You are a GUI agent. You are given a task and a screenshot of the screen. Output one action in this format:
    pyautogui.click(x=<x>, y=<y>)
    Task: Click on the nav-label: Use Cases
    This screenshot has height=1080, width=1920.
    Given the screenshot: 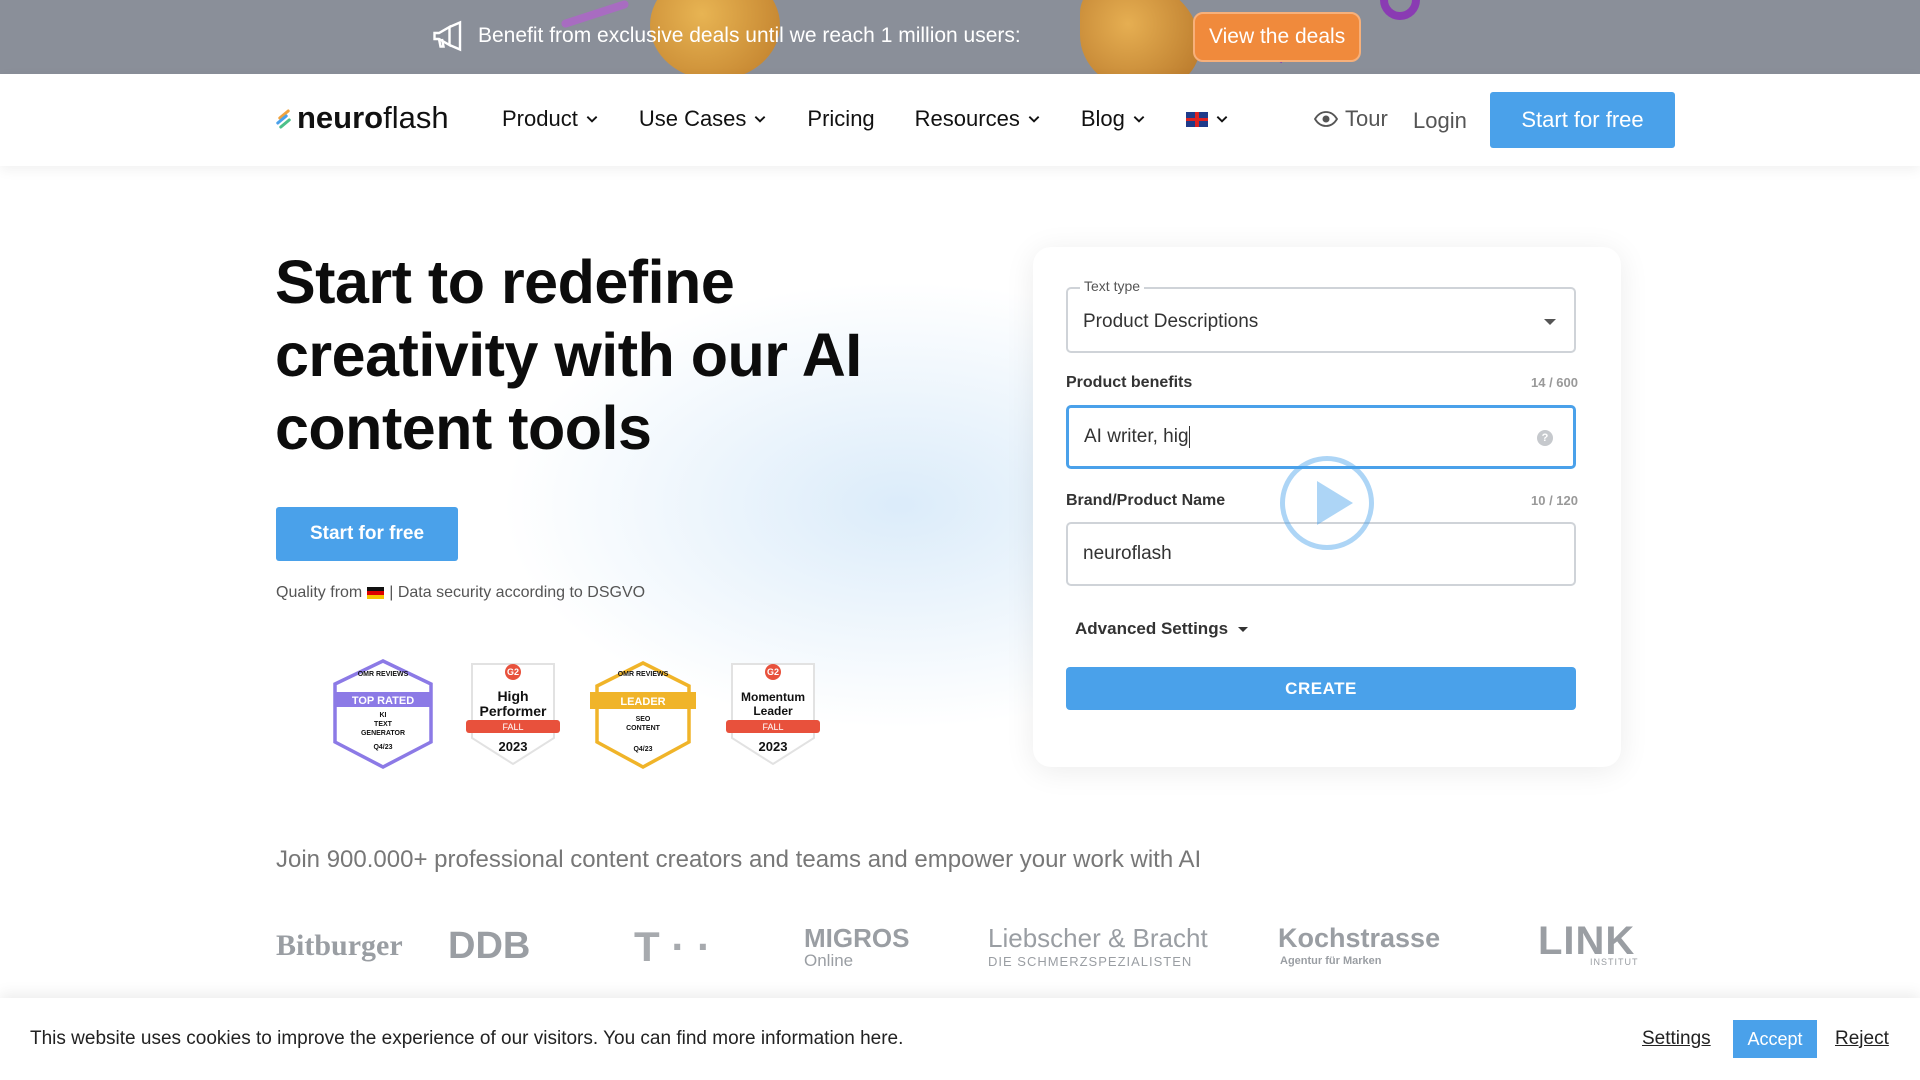 What is the action you would take?
    pyautogui.click(x=692, y=118)
    